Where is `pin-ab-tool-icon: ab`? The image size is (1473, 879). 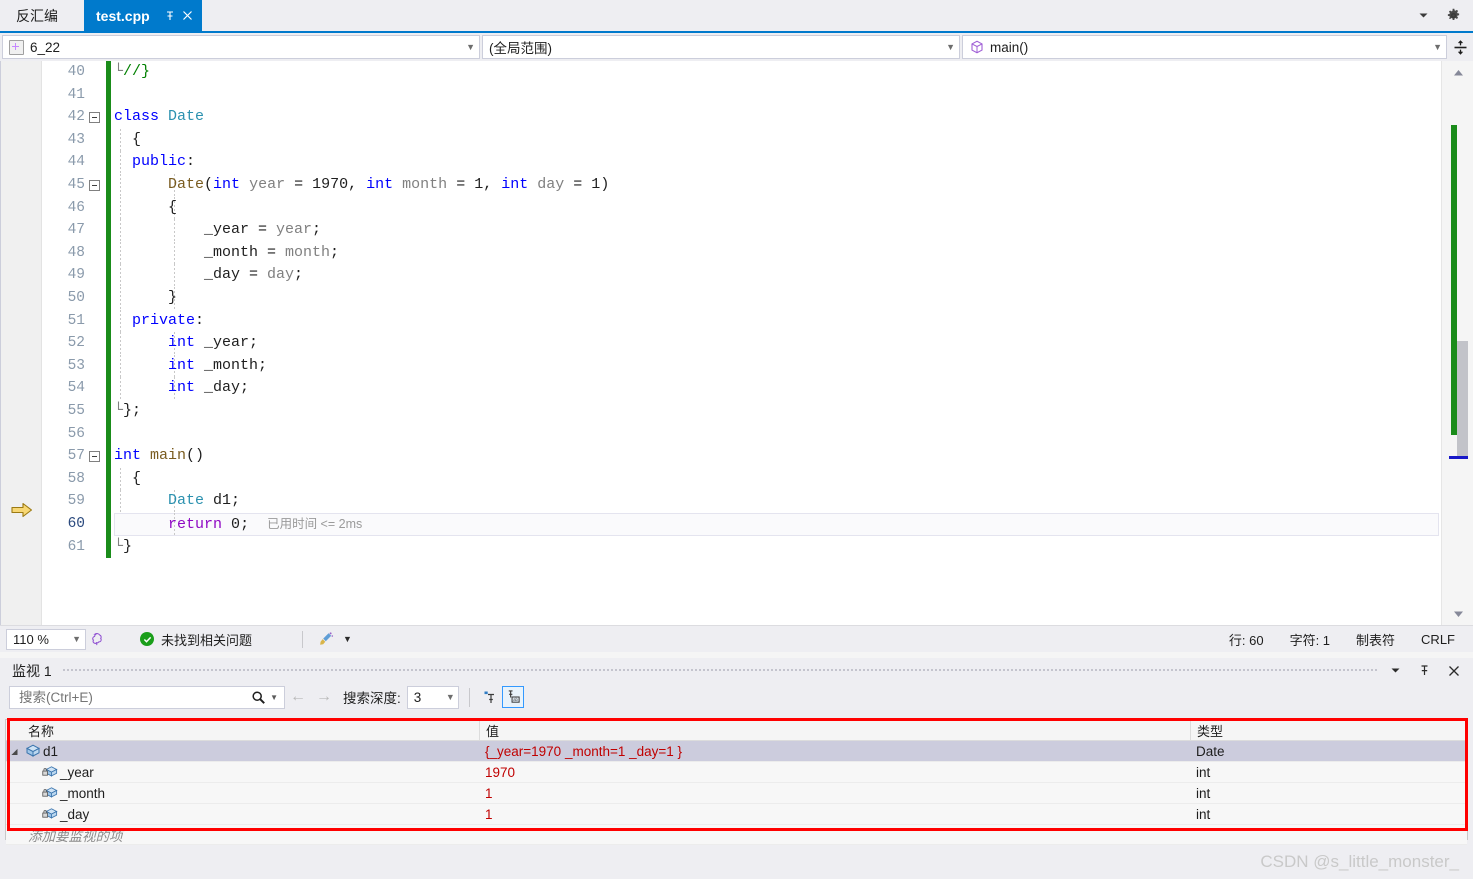
pin-ab-tool-icon: ab is located at coordinates (512, 697).